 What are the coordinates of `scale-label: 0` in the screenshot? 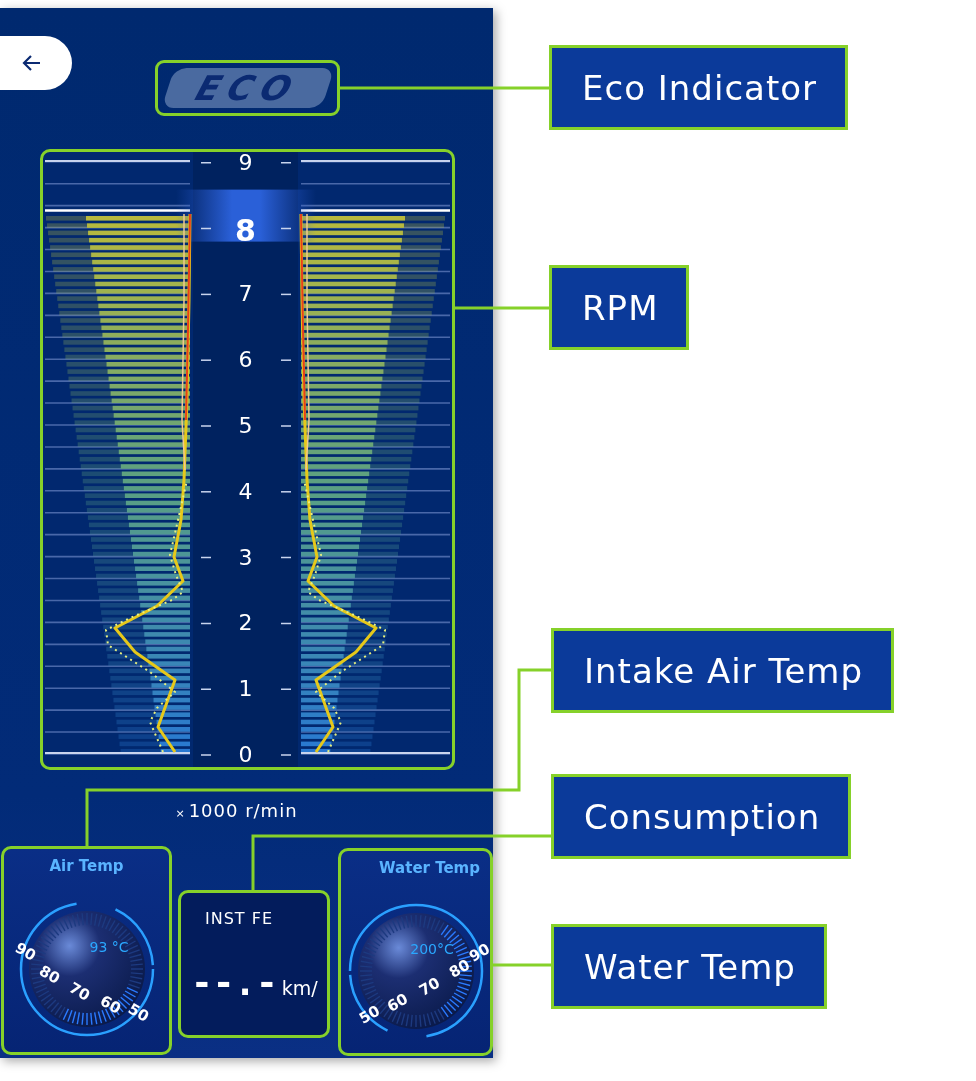 It's located at (245, 754).